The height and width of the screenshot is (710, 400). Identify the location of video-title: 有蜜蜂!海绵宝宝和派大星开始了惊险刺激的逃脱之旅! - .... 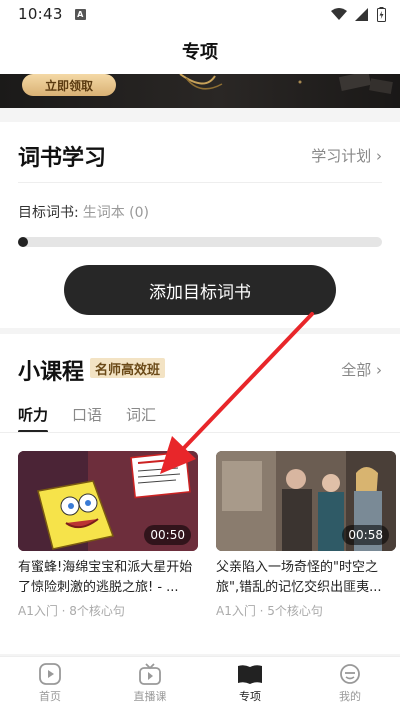
(105, 577).